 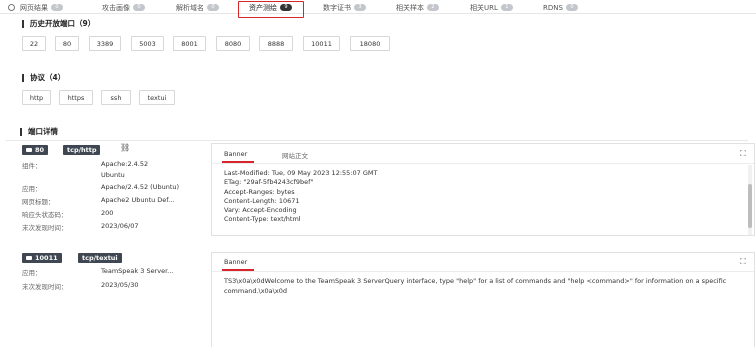 What do you see at coordinates (82, 150) in the screenshot?
I see `protocol-badge: tcp/http` at bounding box center [82, 150].